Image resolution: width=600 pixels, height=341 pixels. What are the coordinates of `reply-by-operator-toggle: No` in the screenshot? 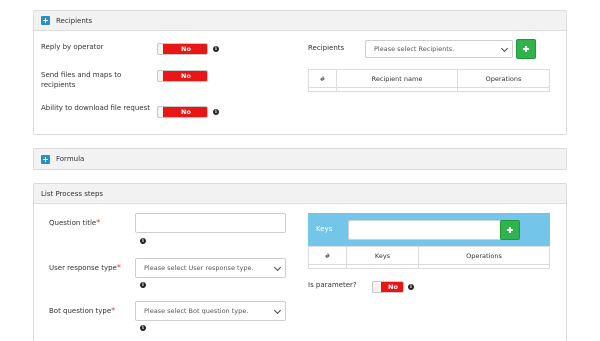 It's located at (182, 49).